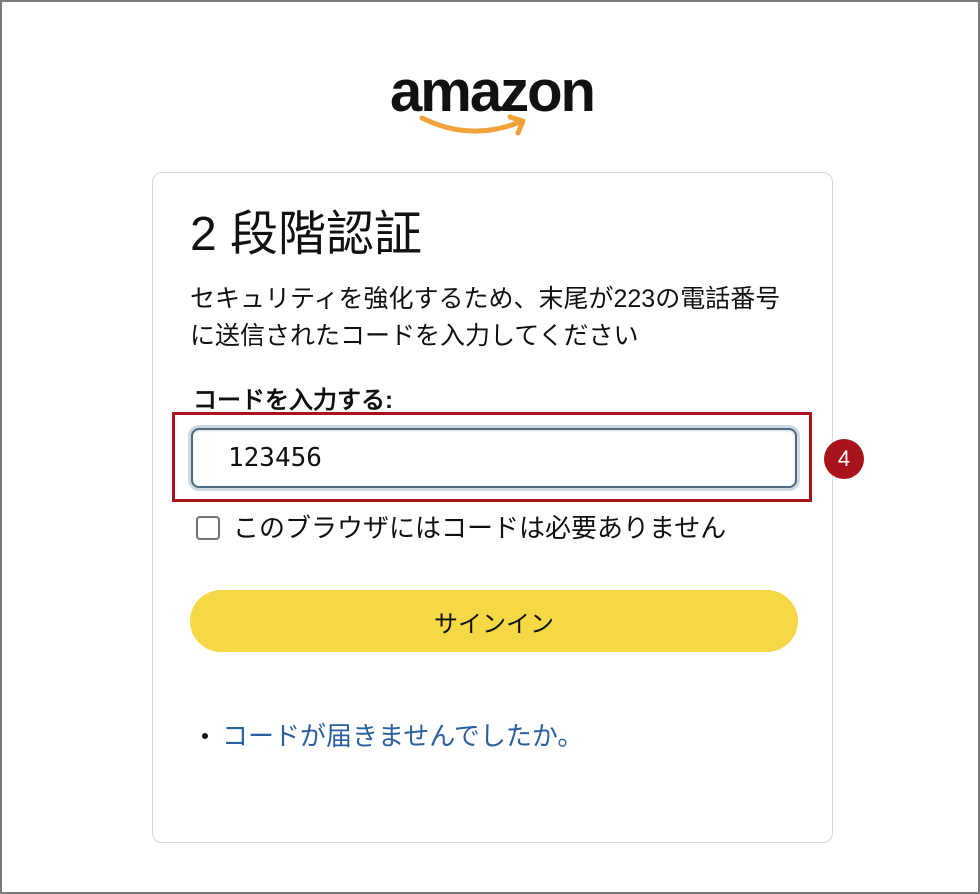 The width and height of the screenshot is (980, 894). I want to click on smile-arrow-icon, so click(472, 125).